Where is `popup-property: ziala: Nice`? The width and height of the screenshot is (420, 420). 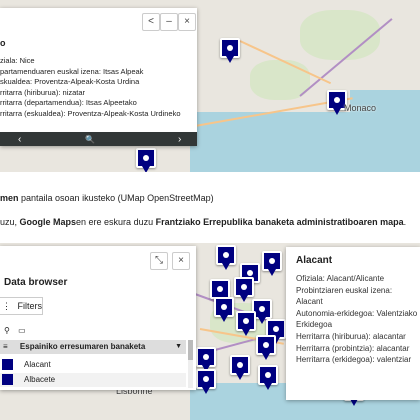
popup-property: ziala: Nice is located at coordinates (17, 60).